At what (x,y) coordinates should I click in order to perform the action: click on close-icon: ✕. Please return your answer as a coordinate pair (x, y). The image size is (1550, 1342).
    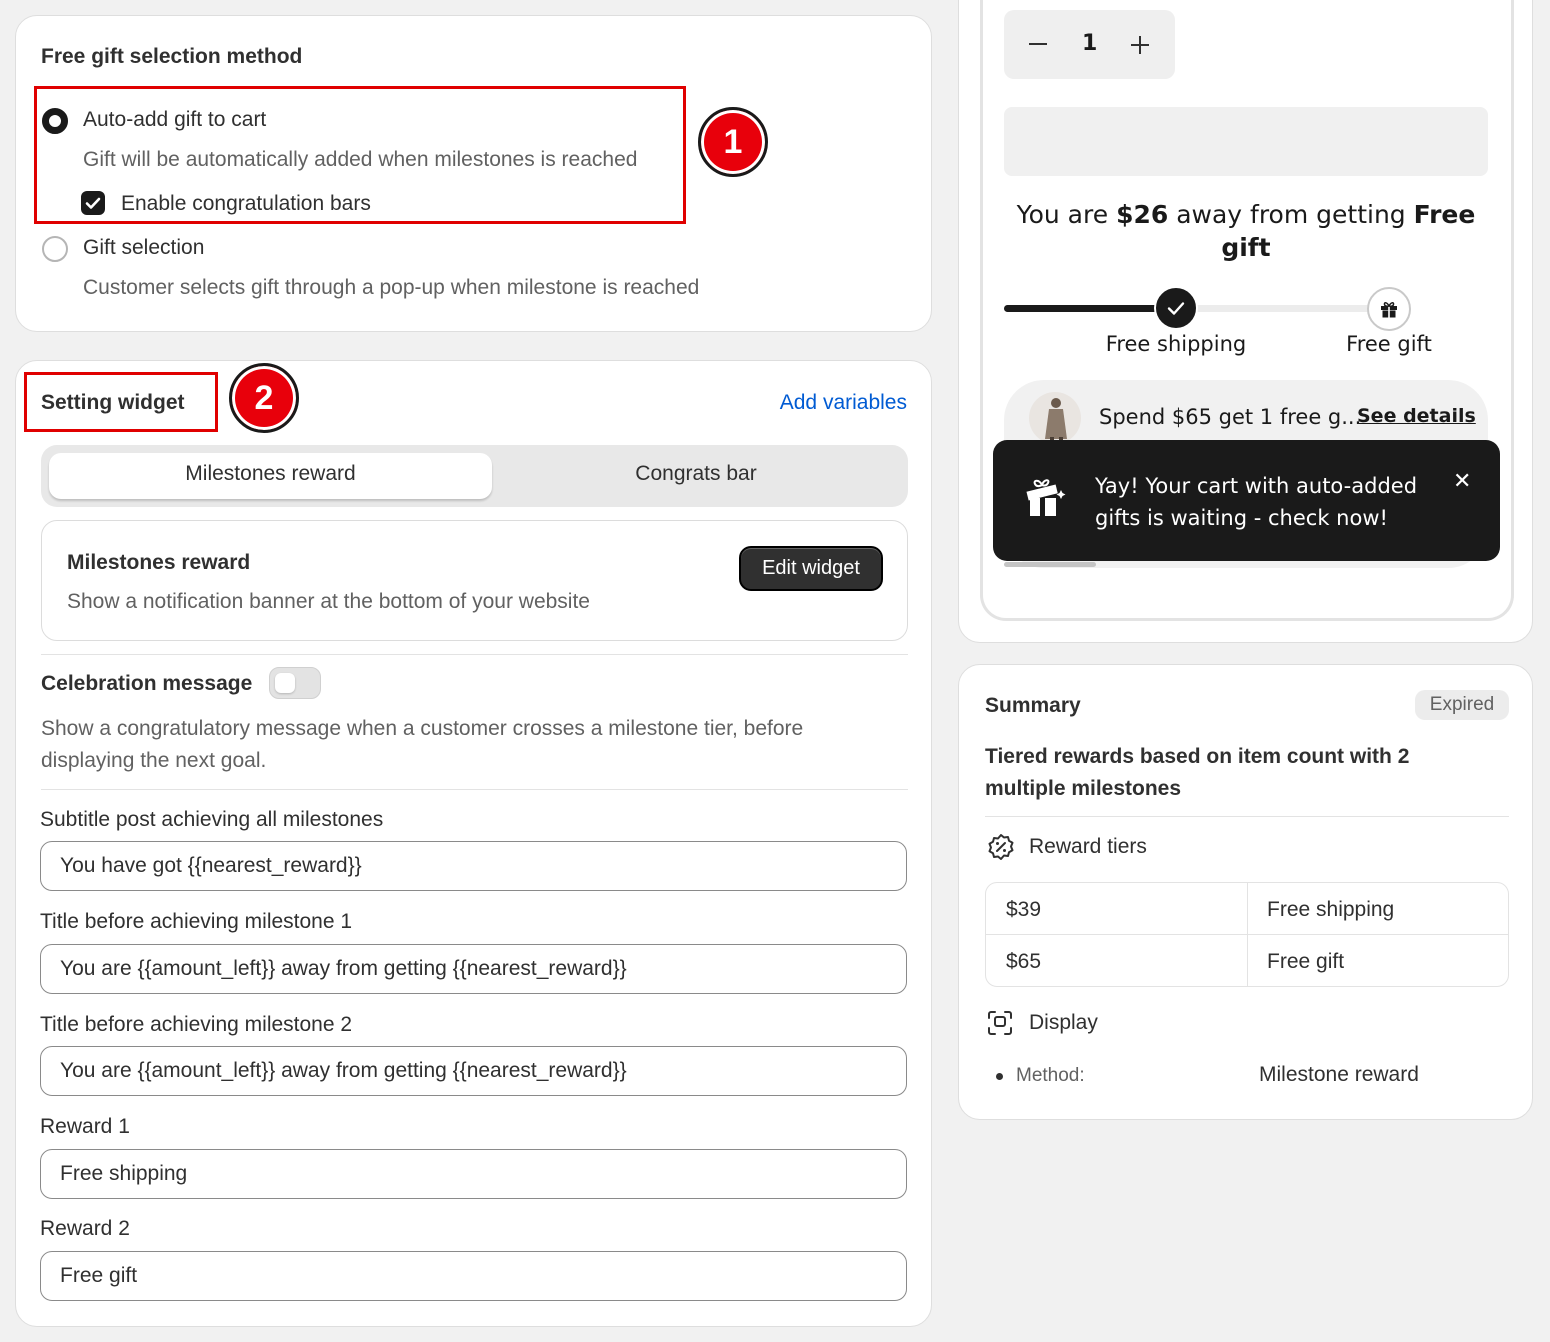
    Looking at the image, I should click on (1462, 481).